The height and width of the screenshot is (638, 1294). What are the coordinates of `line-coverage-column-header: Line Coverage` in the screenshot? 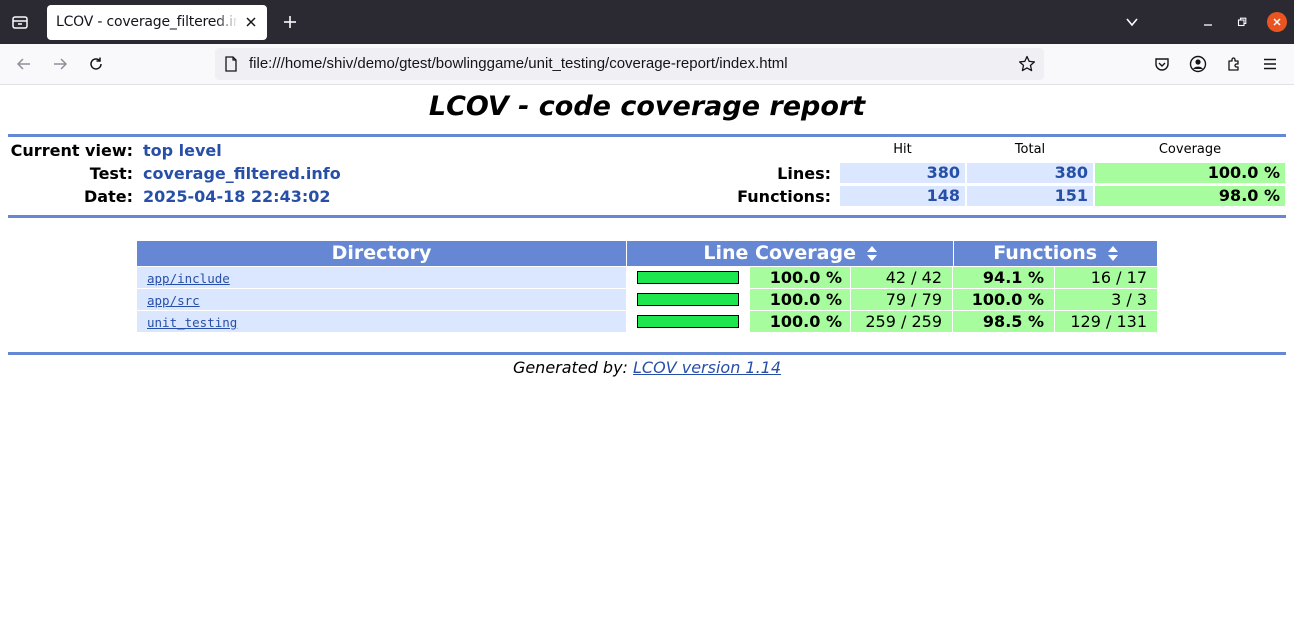 It's located at (790, 253).